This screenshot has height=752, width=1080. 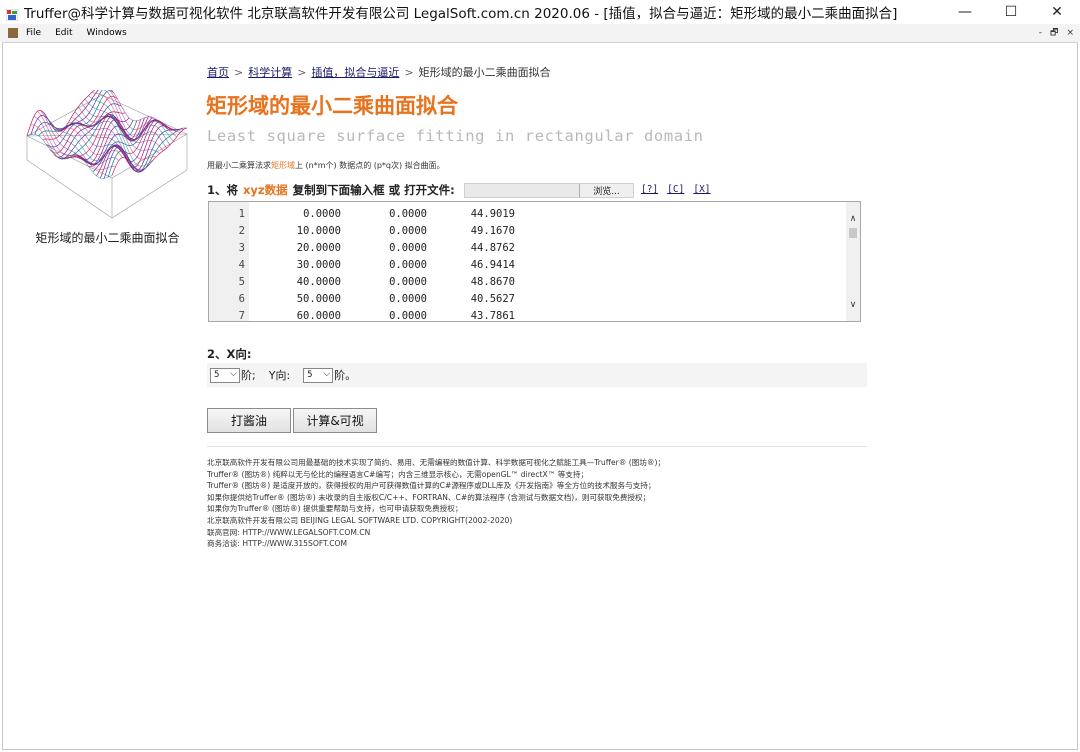 What do you see at coordinates (540, 33) in the screenshot?
I see `menu-bar: File Edit Windows - 🗗 ×` at bounding box center [540, 33].